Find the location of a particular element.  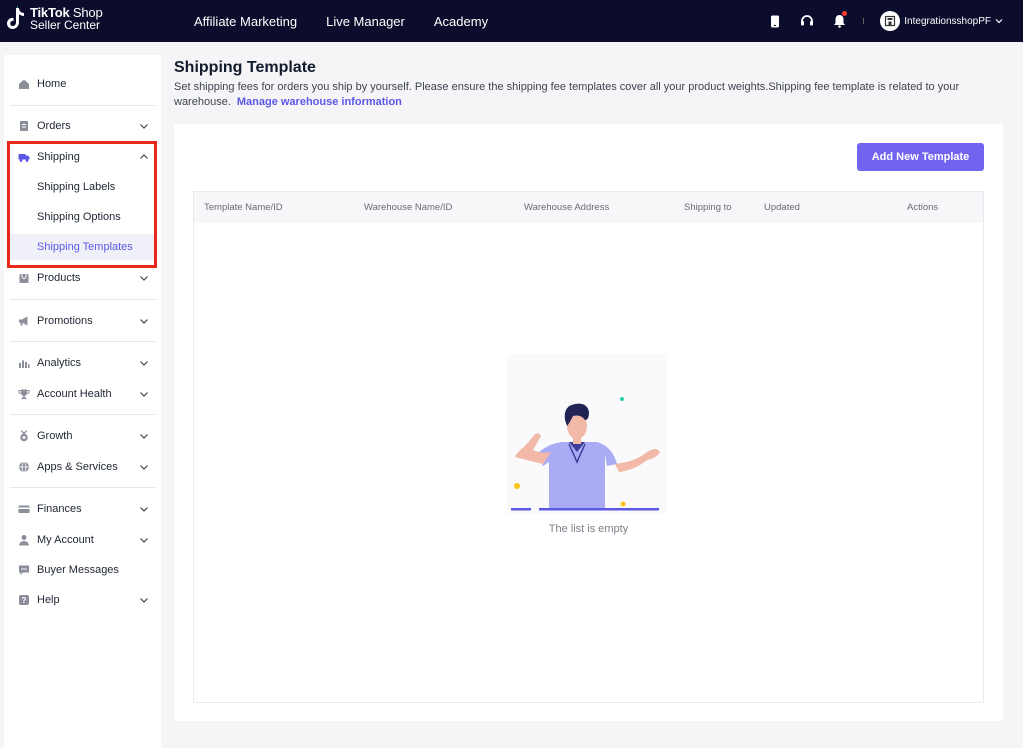

sidebar-item-label: Account Health is located at coordinates (74, 394).